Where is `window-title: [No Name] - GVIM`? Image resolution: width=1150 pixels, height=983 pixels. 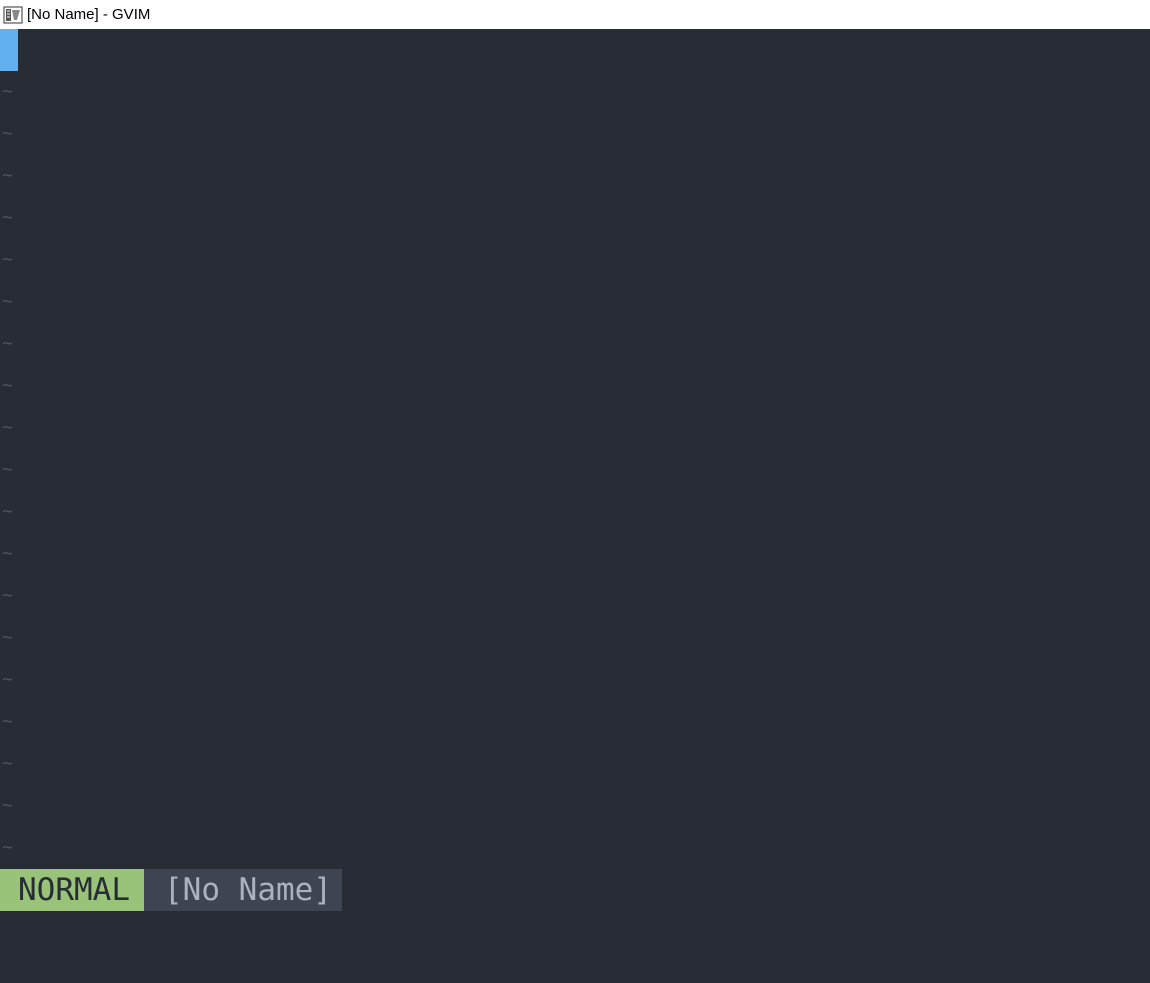 window-title: [No Name] - GVIM is located at coordinates (89, 14).